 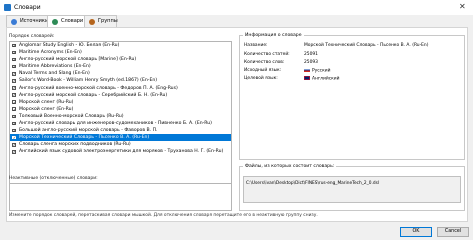 What do you see at coordinates (307, 70) in the screenshot?
I see `russian-flag-icon` at bounding box center [307, 70].